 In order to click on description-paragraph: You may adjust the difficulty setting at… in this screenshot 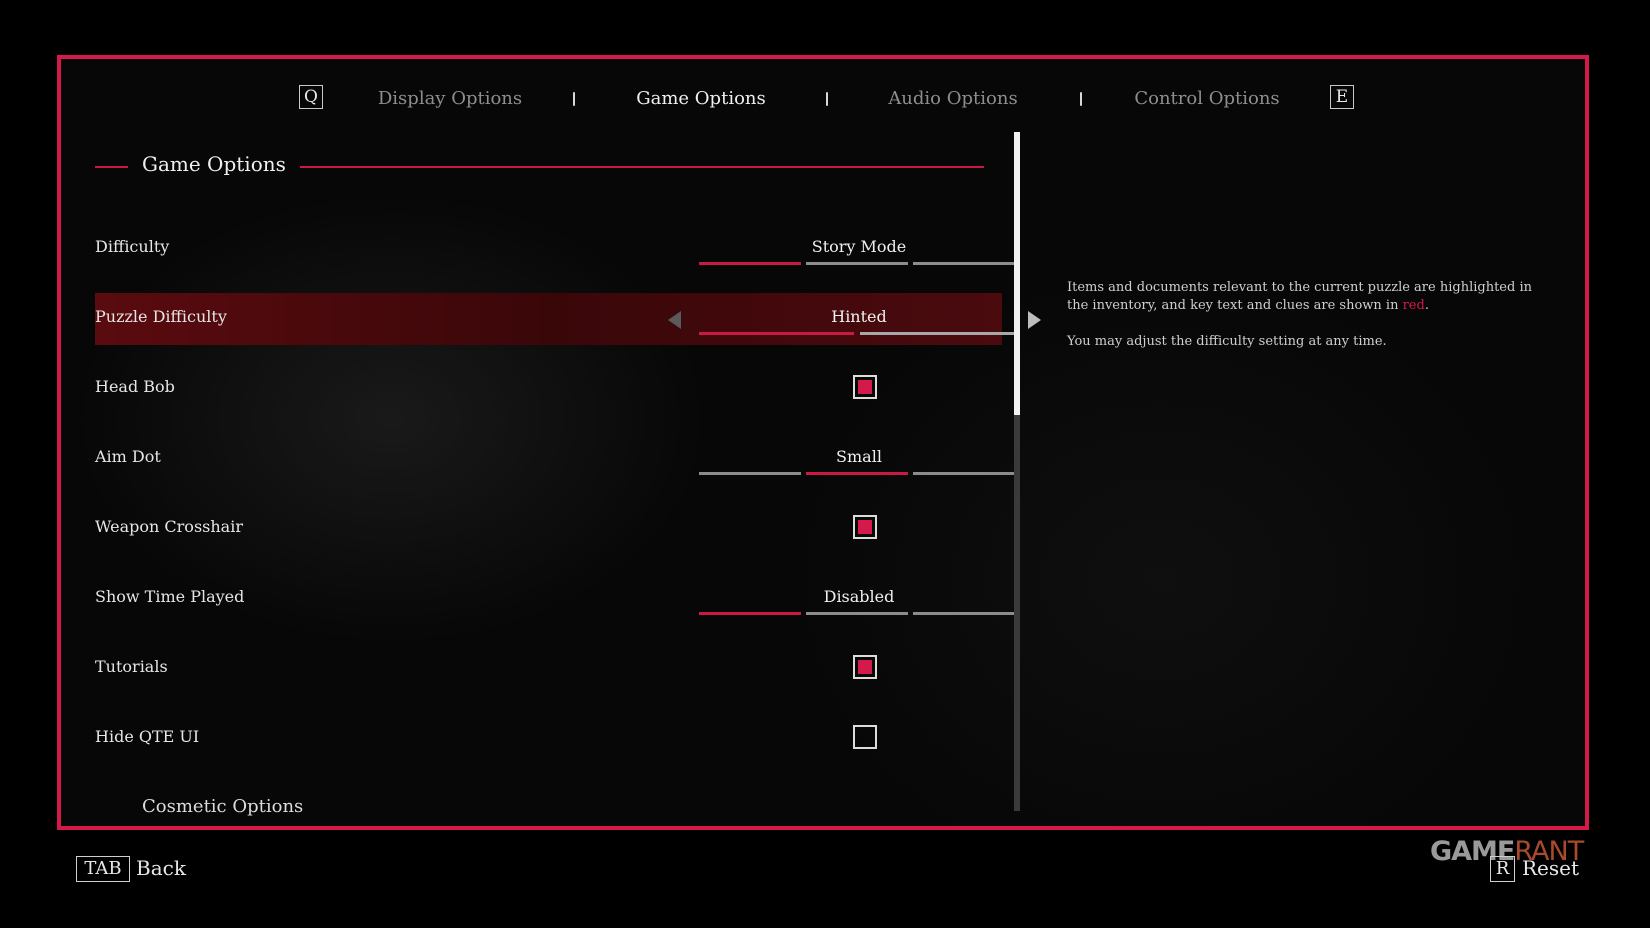, I will do `click(1227, 341)`.